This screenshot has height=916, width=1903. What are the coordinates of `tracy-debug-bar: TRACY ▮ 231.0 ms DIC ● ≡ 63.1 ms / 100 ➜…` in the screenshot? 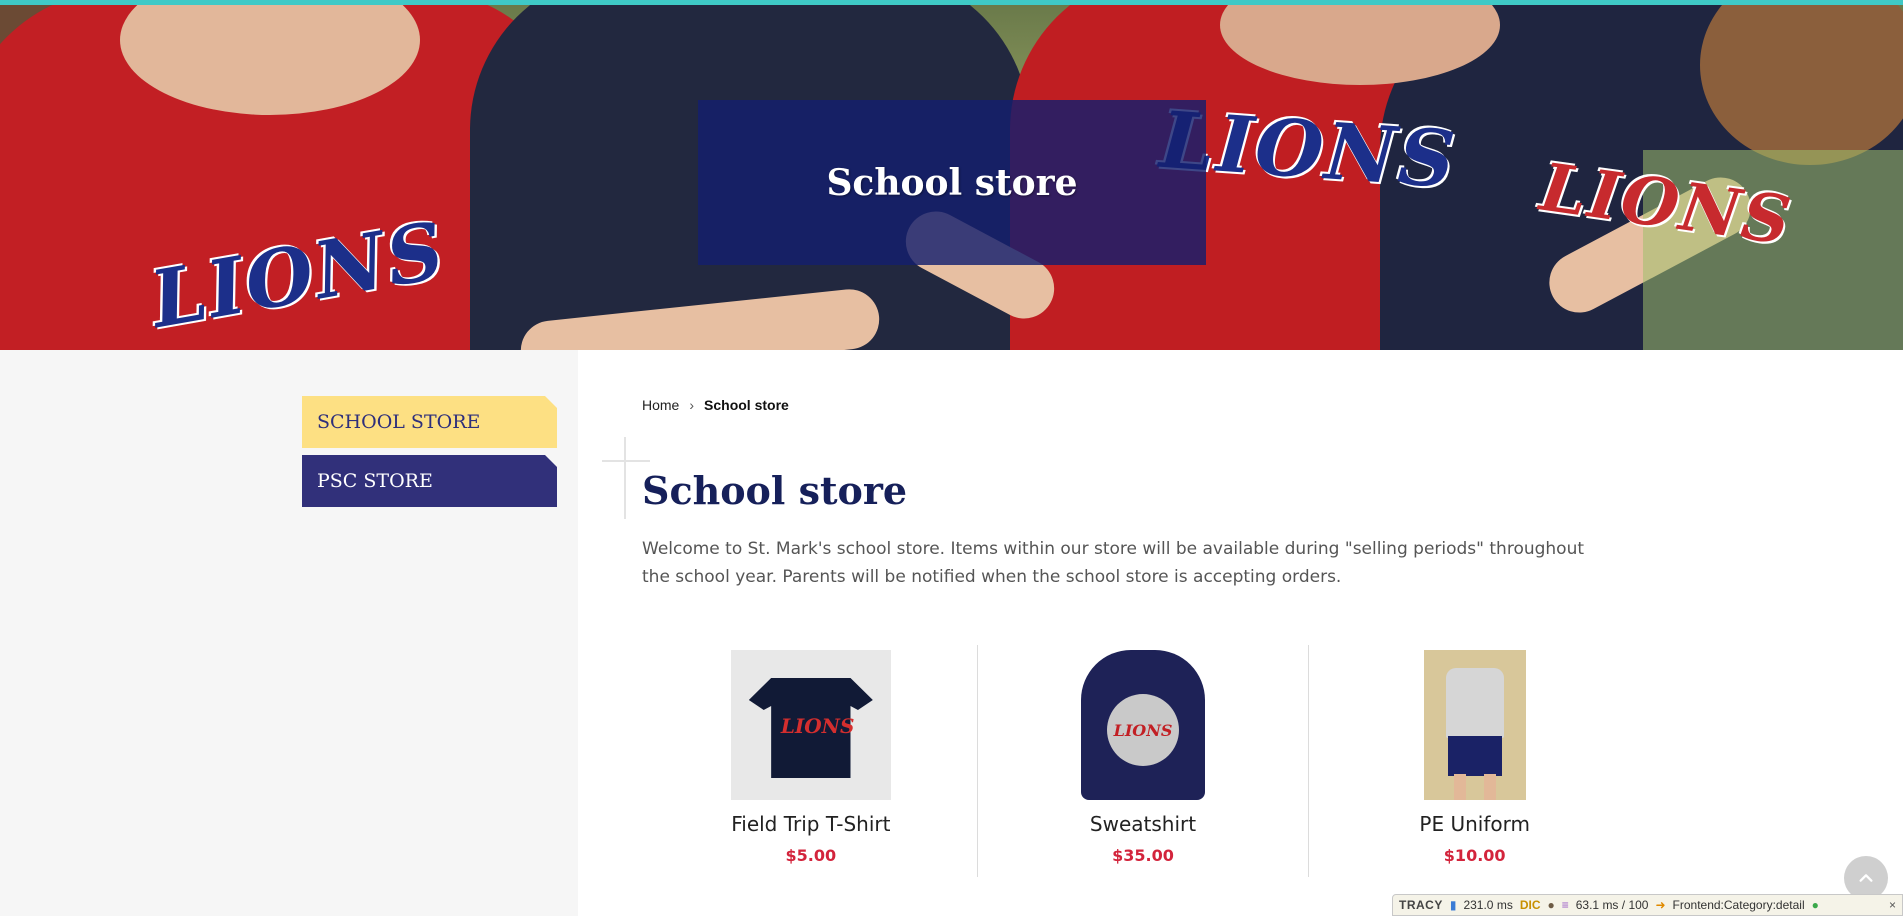 It's located at (1647, 905).